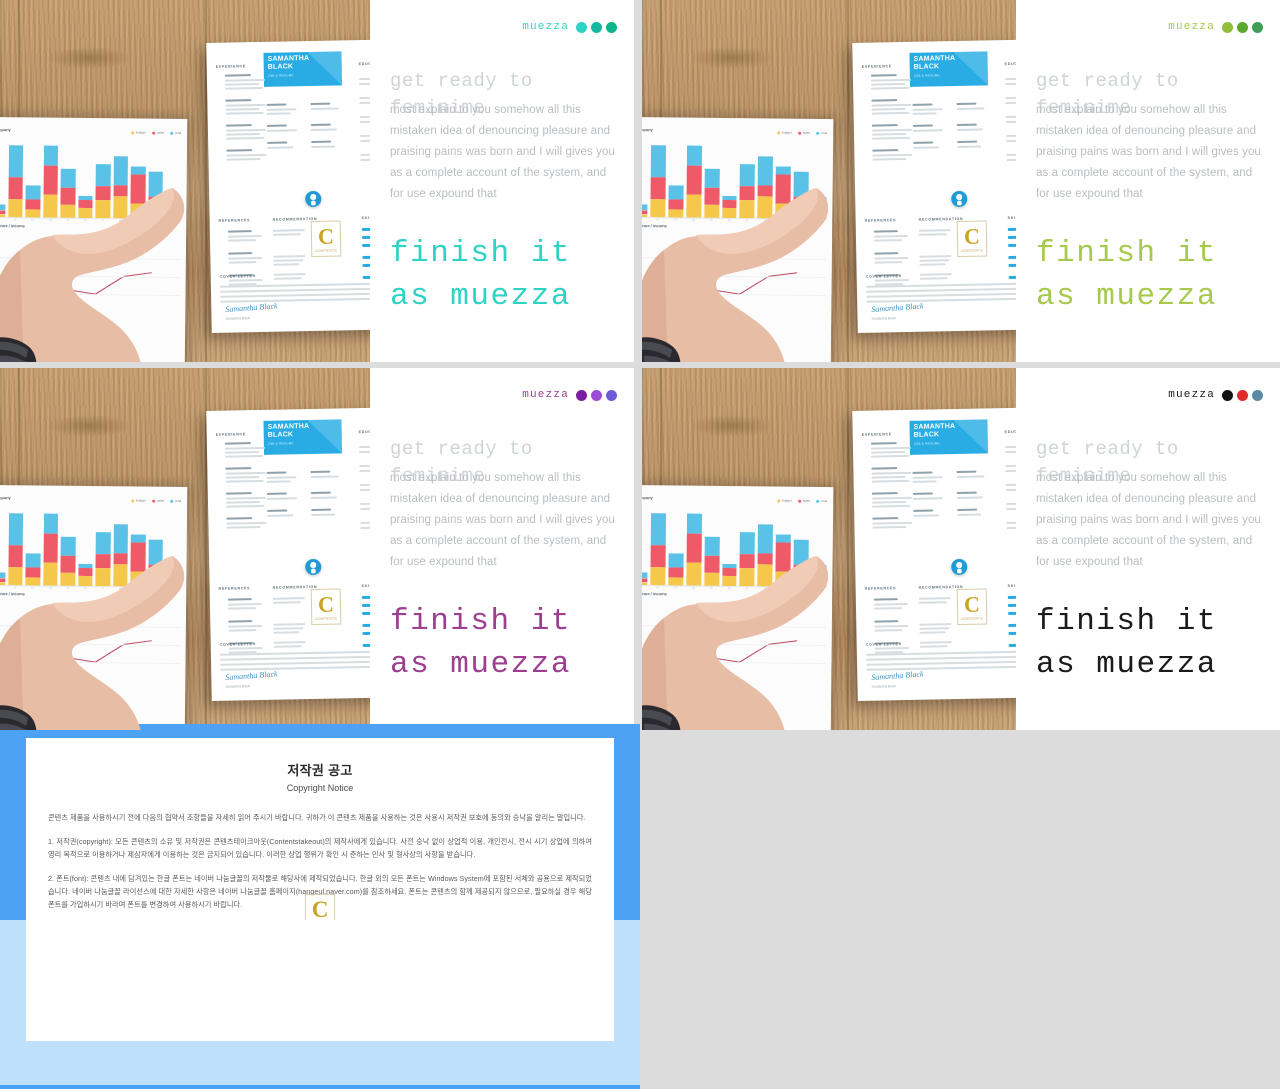  Describe the element at coordinates (926, 435) in the screenshot. I see `resume-name-2: BLACK` at that location.